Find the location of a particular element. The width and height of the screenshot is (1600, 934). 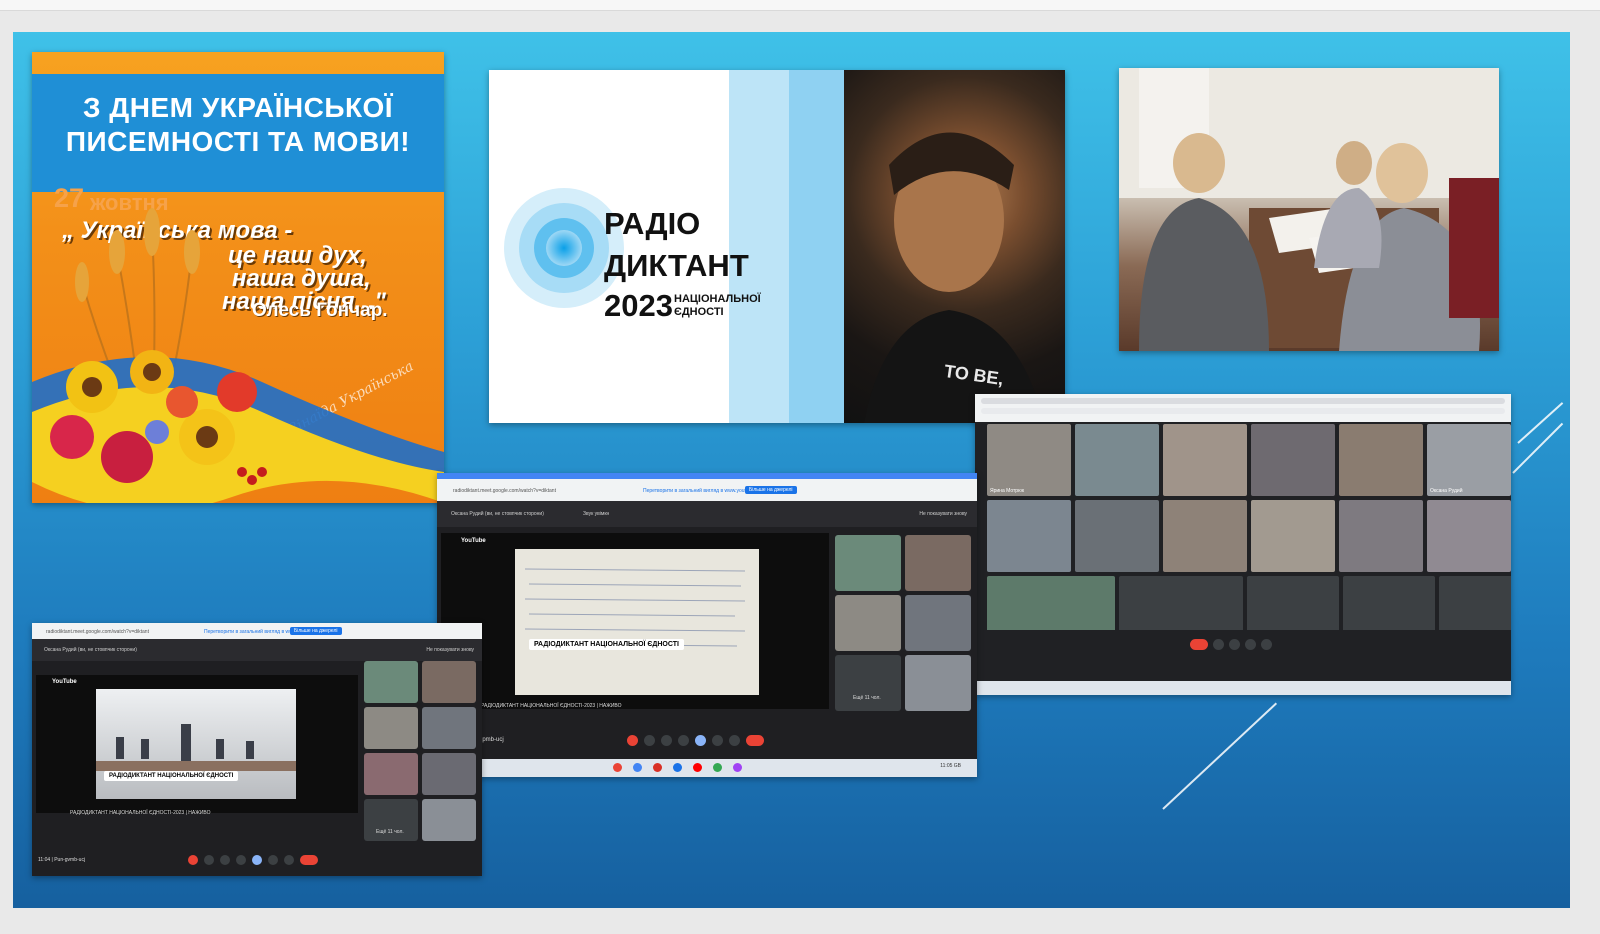

radio-title-line2: ДИКТАНТ is located at coordinates (676, 265).